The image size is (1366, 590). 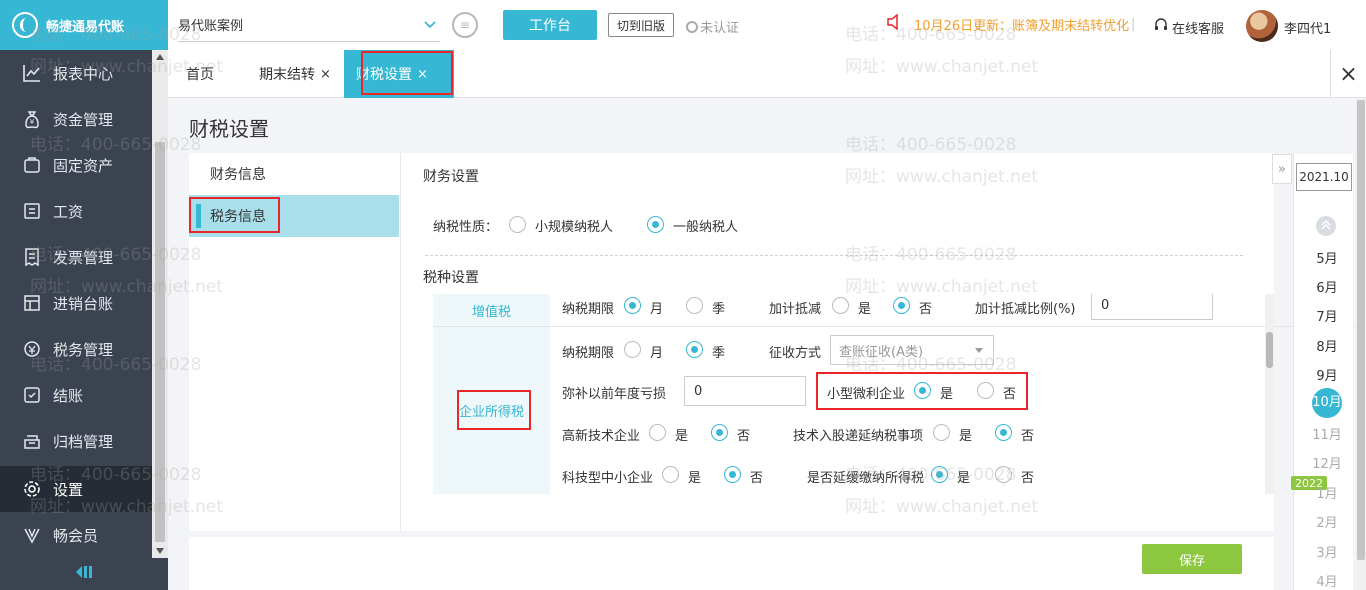 What do you see at coordinates (1327, 433) in the screenshot?
I see `month-item: 11月` at bounding box center [1327, 433].